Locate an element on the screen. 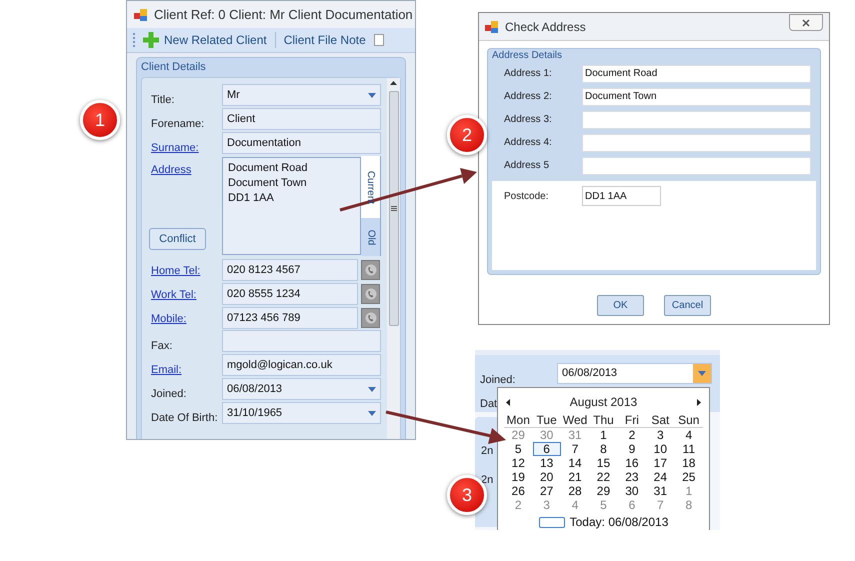 The width and height of the screenshot is (855, 561). field-label: Mobile: is located at coordinates (168, 319).